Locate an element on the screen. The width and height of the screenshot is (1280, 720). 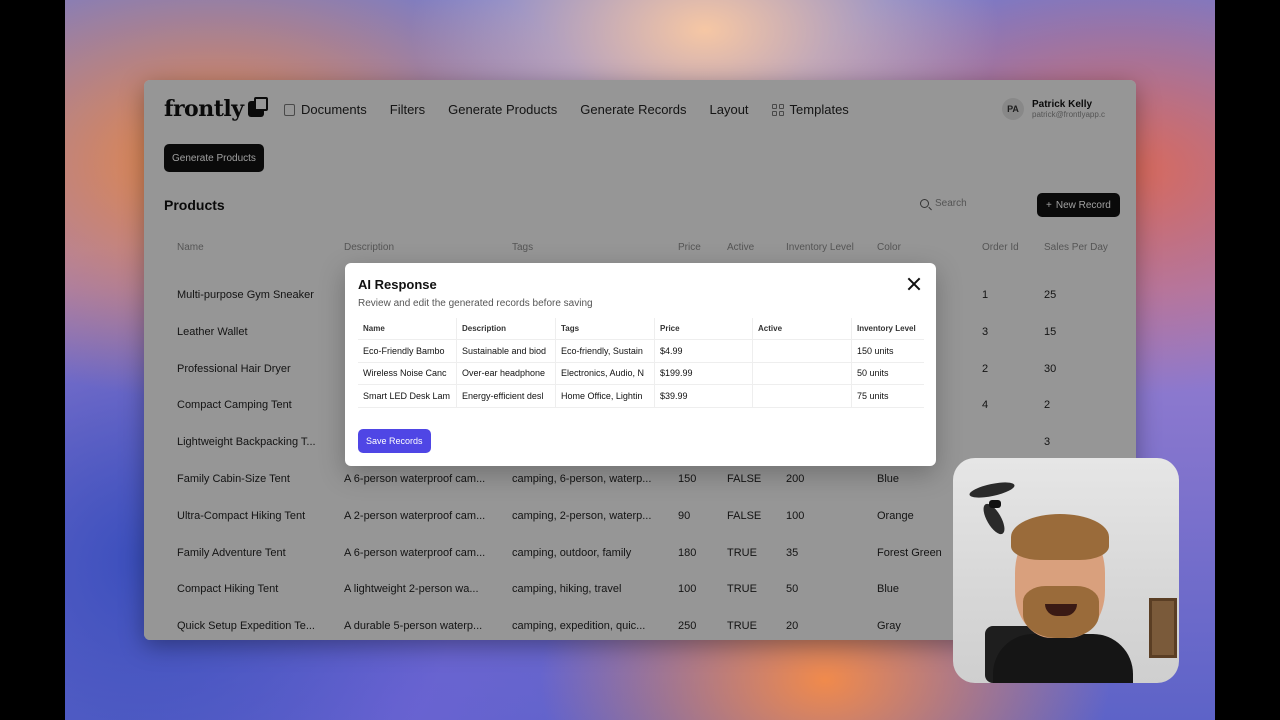
ai-editable-cell: Eco-friendly, Sustain is located at coordinates (605, 351).